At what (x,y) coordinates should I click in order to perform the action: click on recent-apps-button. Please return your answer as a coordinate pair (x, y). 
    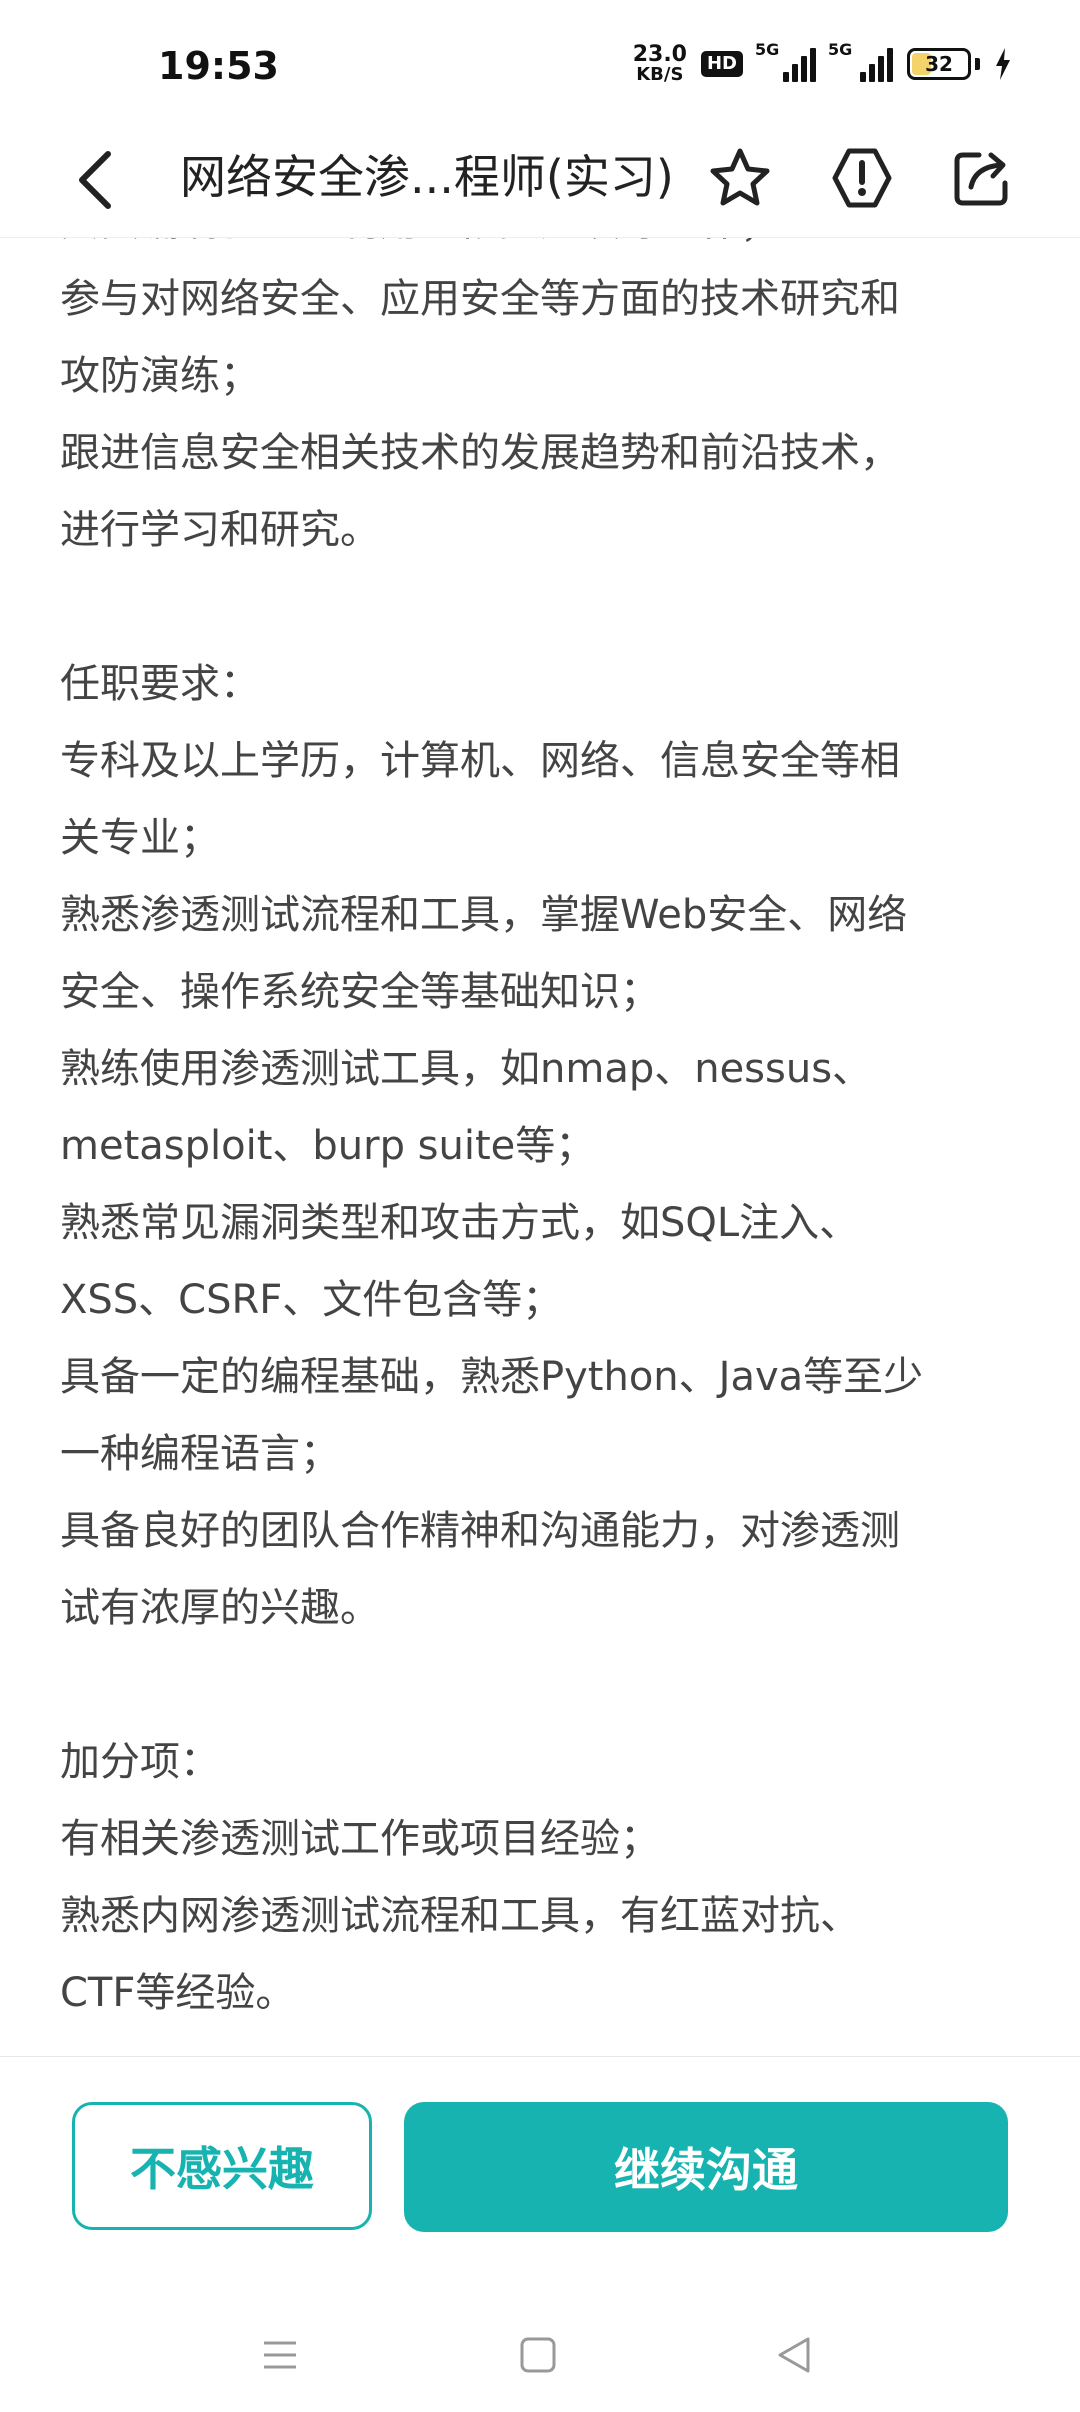
    Looking at the image, I should click on (280, 2355).